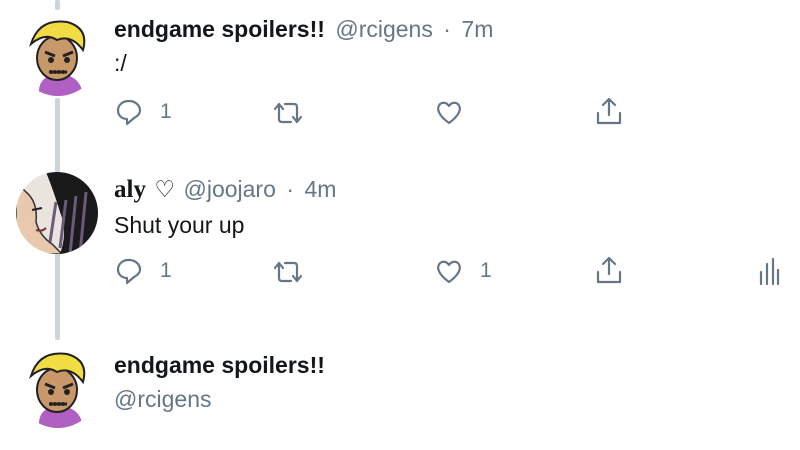 This screenshot has width=800, height=450. I want to click on tweet-text: Shut your up, so click(179, 225).